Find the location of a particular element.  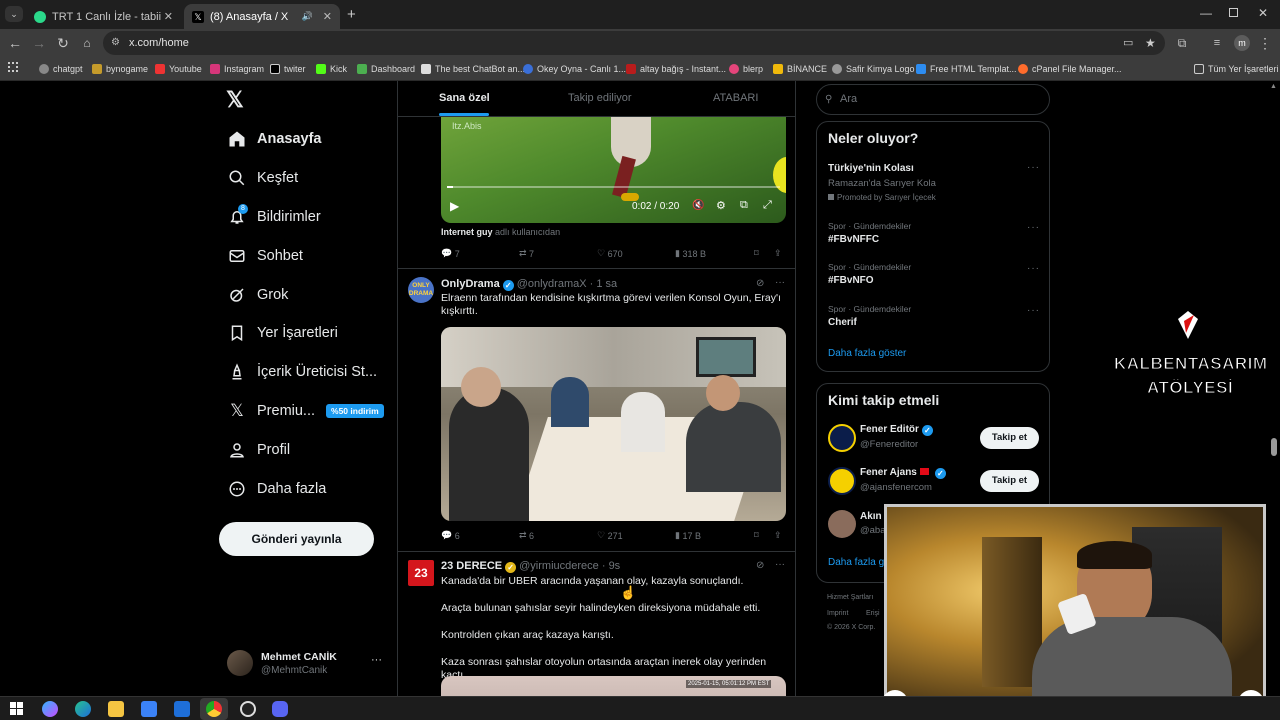

nav-premium: 𝕏 Premiu... %50 indirim is located at coordinates (305, 411).